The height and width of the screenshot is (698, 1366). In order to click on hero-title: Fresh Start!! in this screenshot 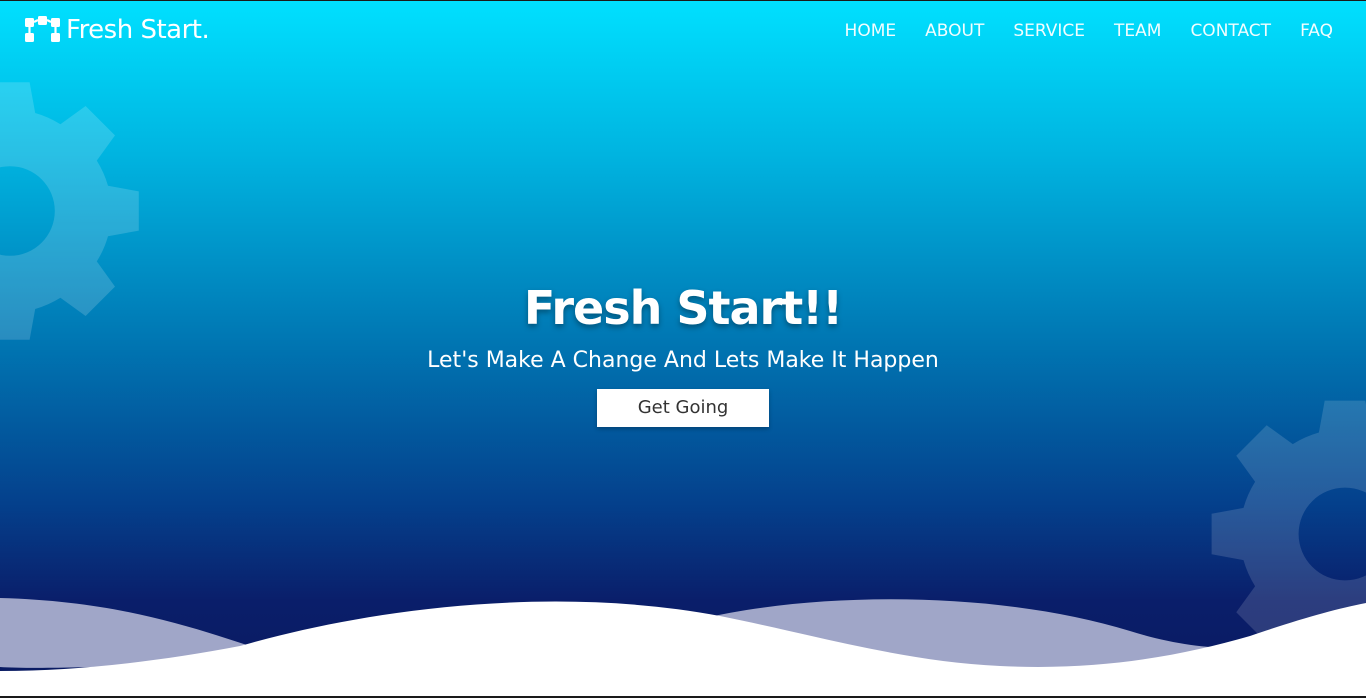, I will do `click(683, 308)`.